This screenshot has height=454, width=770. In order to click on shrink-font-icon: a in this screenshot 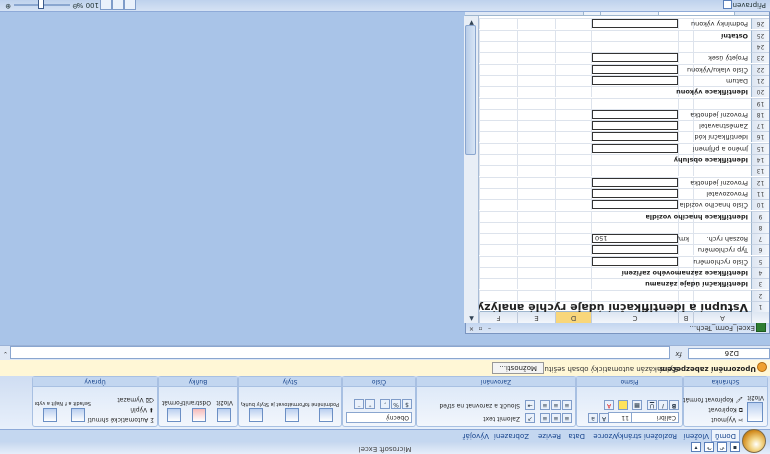, I will do `click(593, 418)`.